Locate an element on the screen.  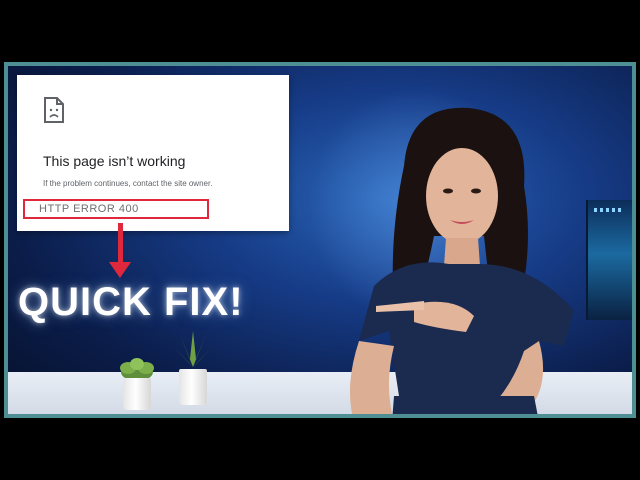
down-arrow-shaft is located at coordinates (120, 243).